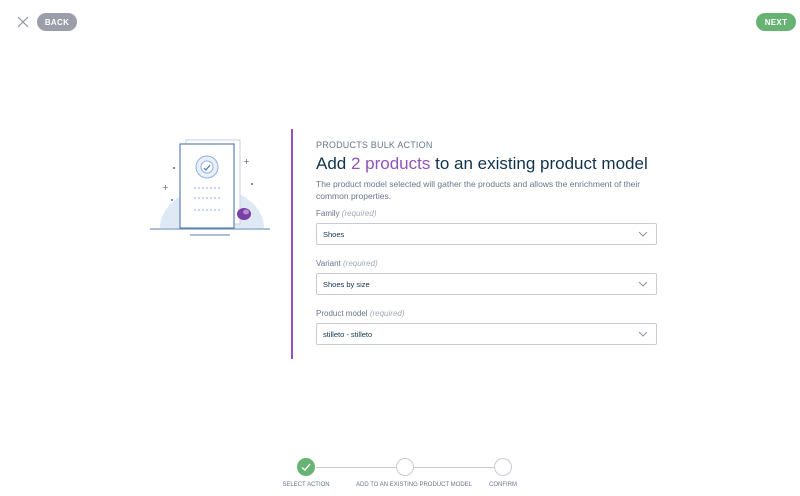  I want to click on variant-field: Variant (required) Shoes by size, so click(486, 277).